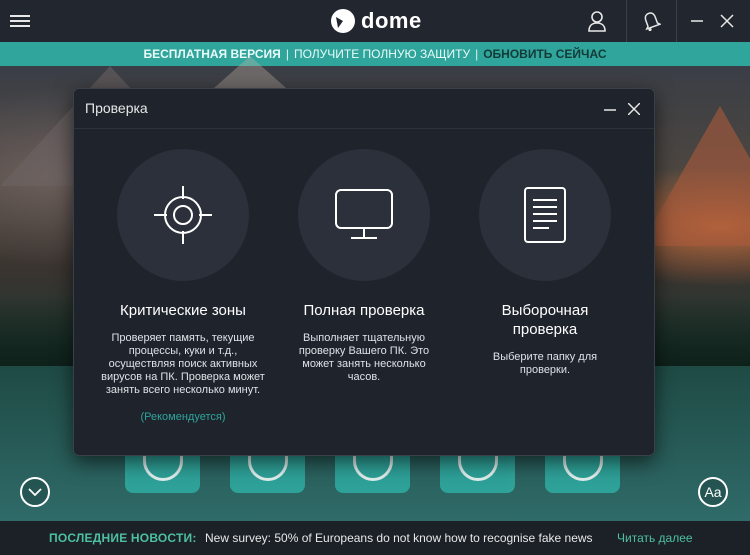  Describe the element at coordinates (364, 109) in the screenshot. I see `dialog-header` at that location.